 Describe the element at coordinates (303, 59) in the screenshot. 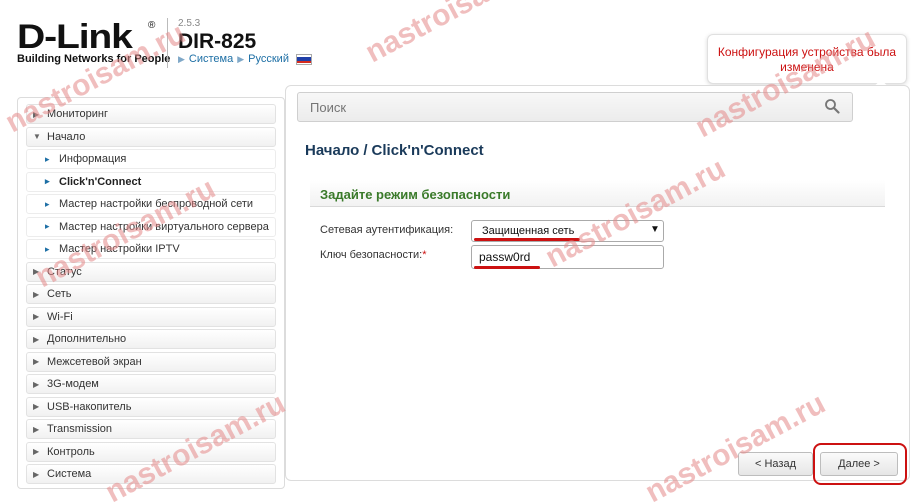

I see `russia-flag-icon` at that location.